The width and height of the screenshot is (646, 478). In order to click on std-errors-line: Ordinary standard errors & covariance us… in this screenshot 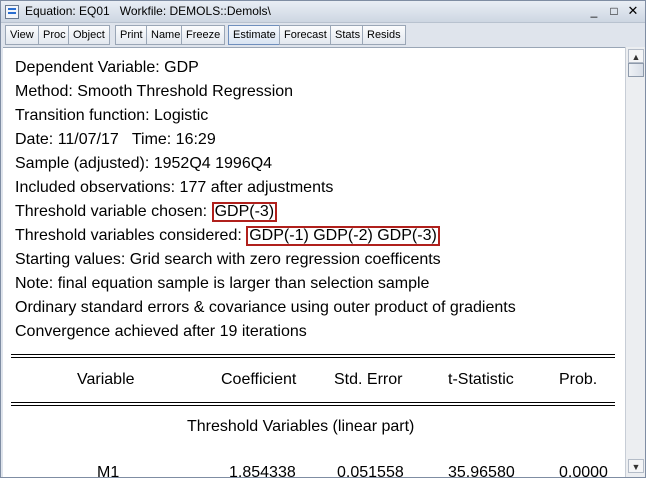, I will do `click(265, 307)`.